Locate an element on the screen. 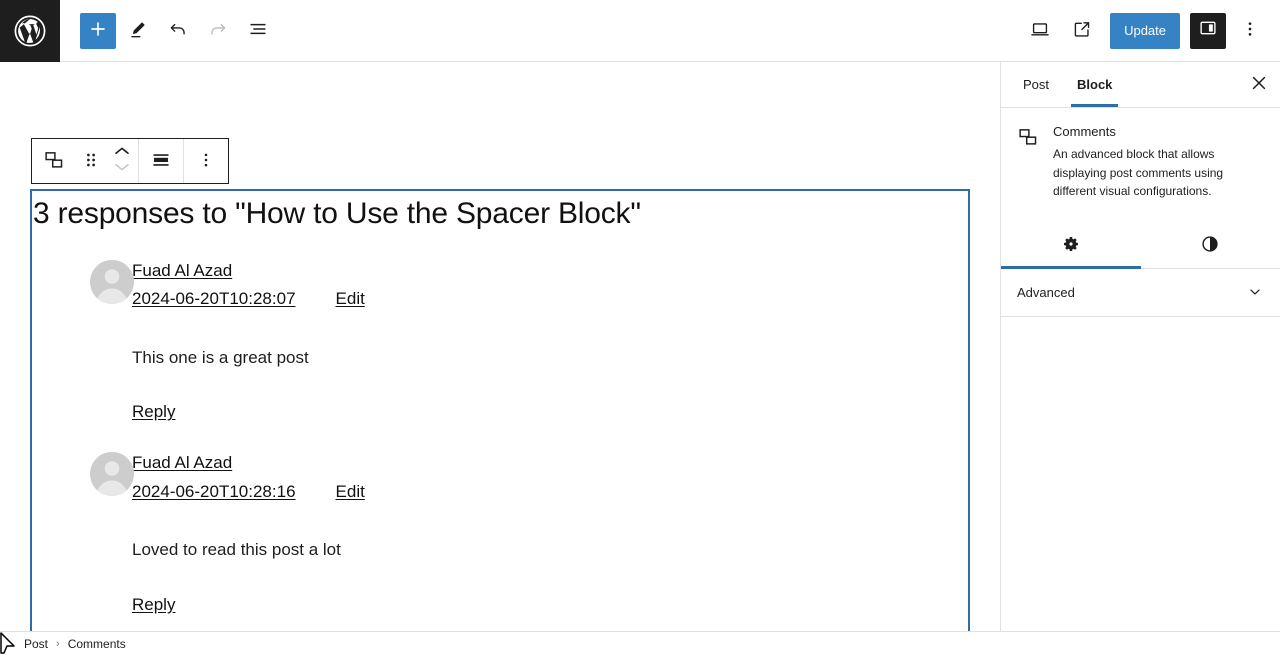 Image resolution: width=1280 pixels, height=655 pixels. align-button is located at coordinates (161, 161).